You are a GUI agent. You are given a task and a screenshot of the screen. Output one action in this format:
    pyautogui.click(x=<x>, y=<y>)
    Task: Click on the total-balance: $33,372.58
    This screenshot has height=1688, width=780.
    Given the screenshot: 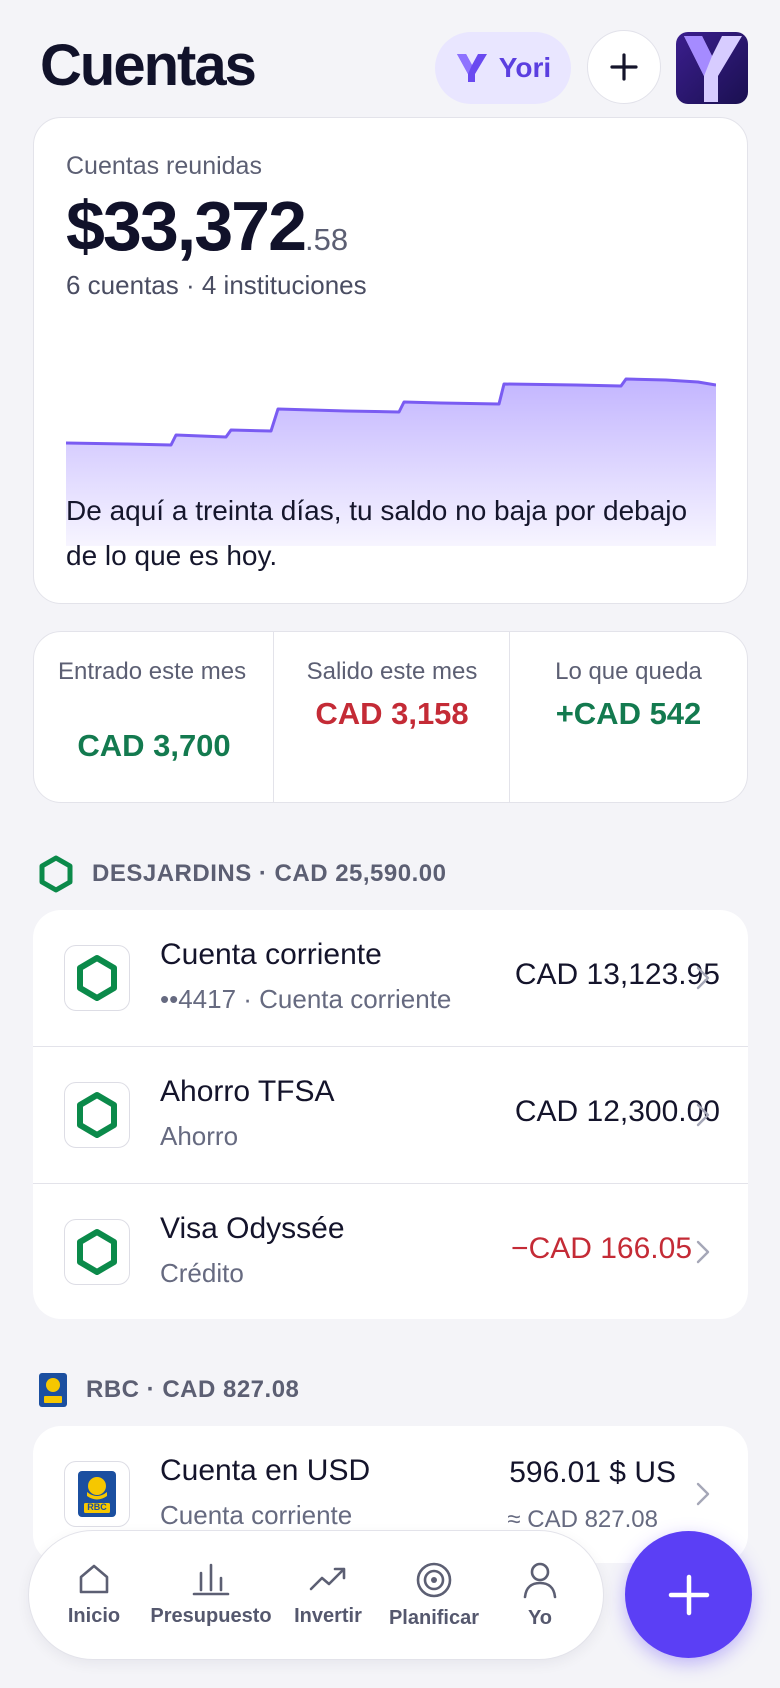 What is the action you would take?
    pyautogui.click(x=207, y=226)
    